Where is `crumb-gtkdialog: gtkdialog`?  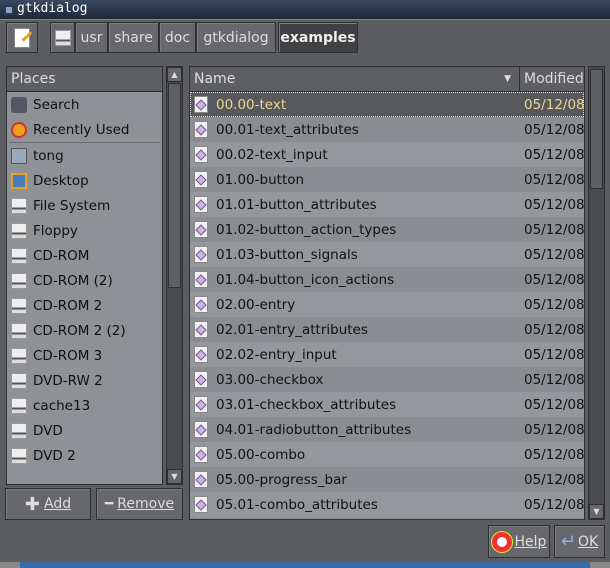 crumb-gtkdialog: gtkdialog is located at coordinates (236, 37).